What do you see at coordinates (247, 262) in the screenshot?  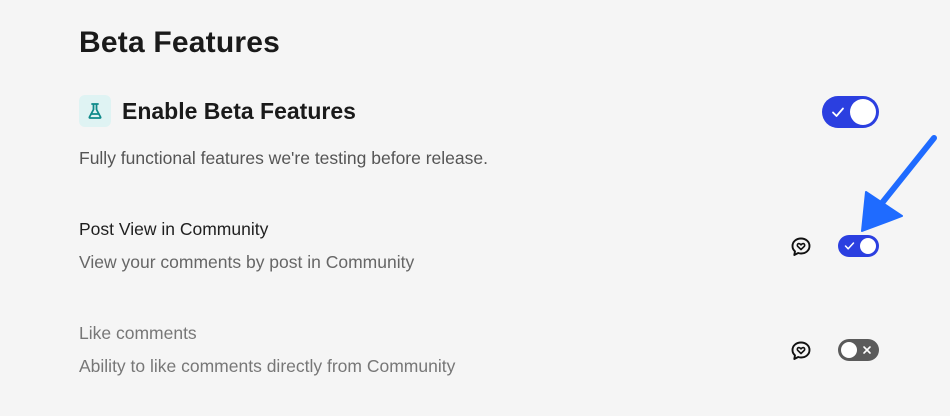 I see `feature-description-post-view: View your comments by post in Community` at bounding box center [247, 262].